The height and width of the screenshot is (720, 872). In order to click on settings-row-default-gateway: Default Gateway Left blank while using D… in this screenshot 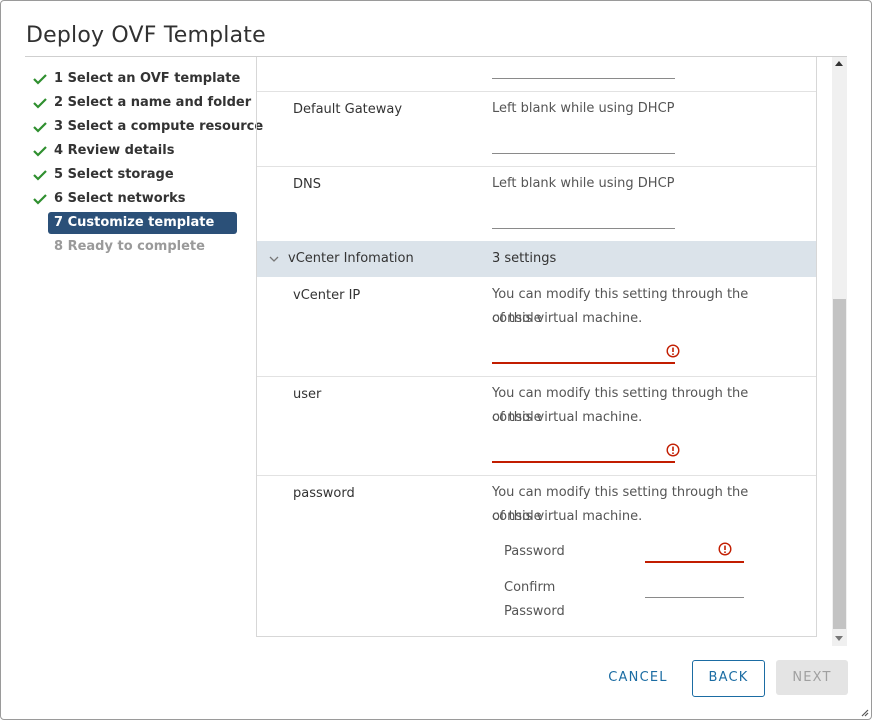, I will do `click(536, 129)`.